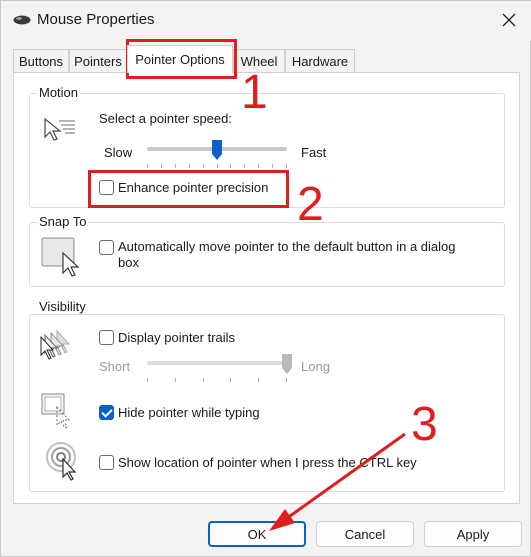 Image resolution: width=531 pixels, height=557 pixels. Describe the element at coordinates (337, 481) in the screenshot. I see `annotation-arrow` at that location.